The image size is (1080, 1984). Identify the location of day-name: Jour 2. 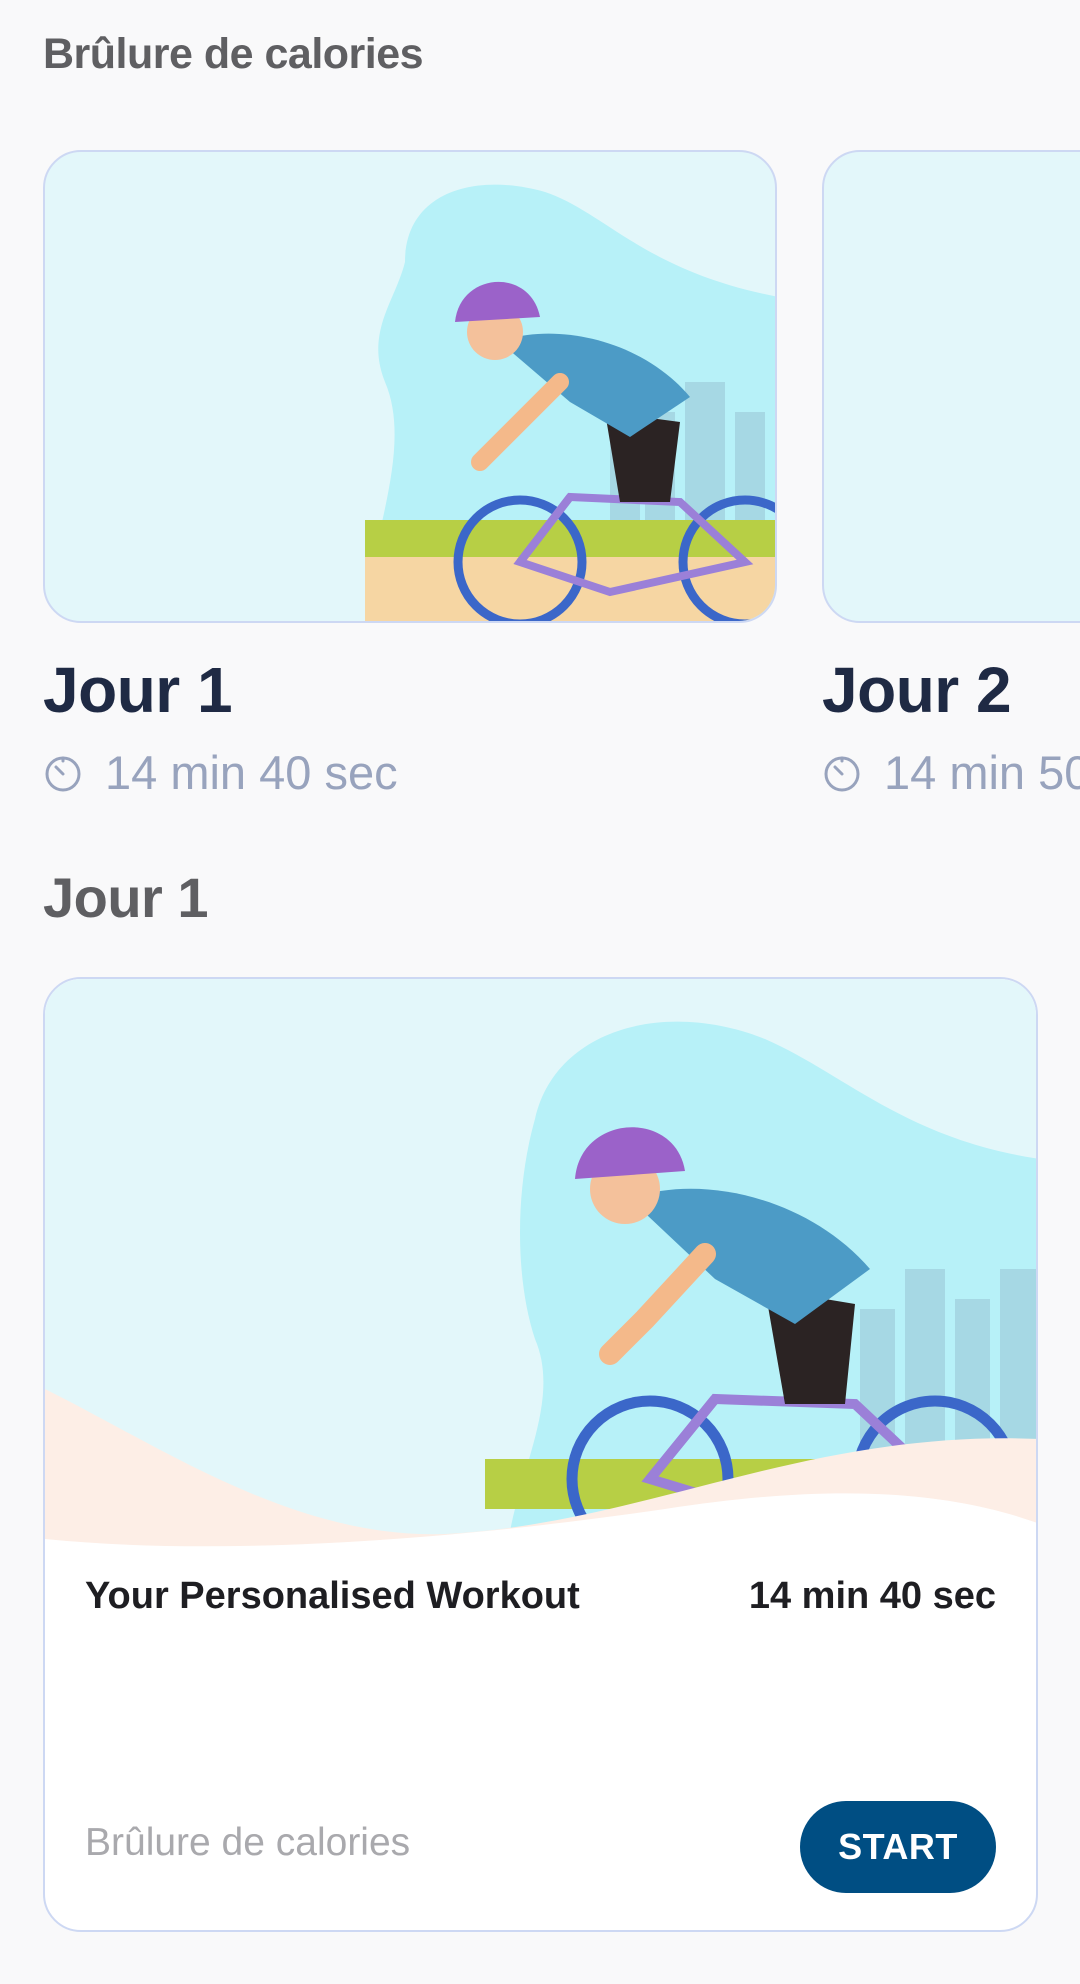
(917, 690).